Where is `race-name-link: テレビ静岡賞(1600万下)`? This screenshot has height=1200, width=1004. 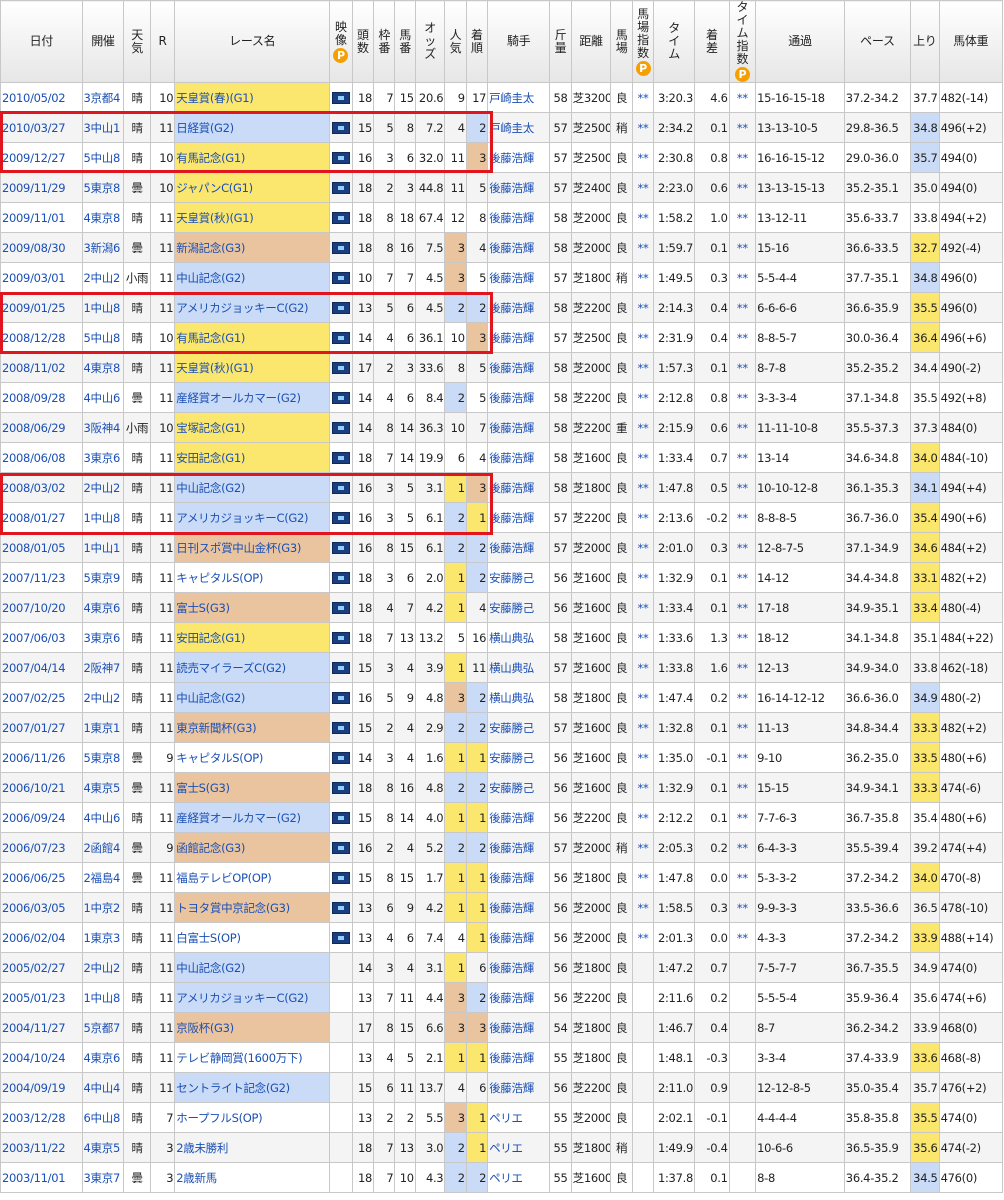
race-name-link: テレビ静岡賞(1600万下) is located at coordinates (239, 1058).